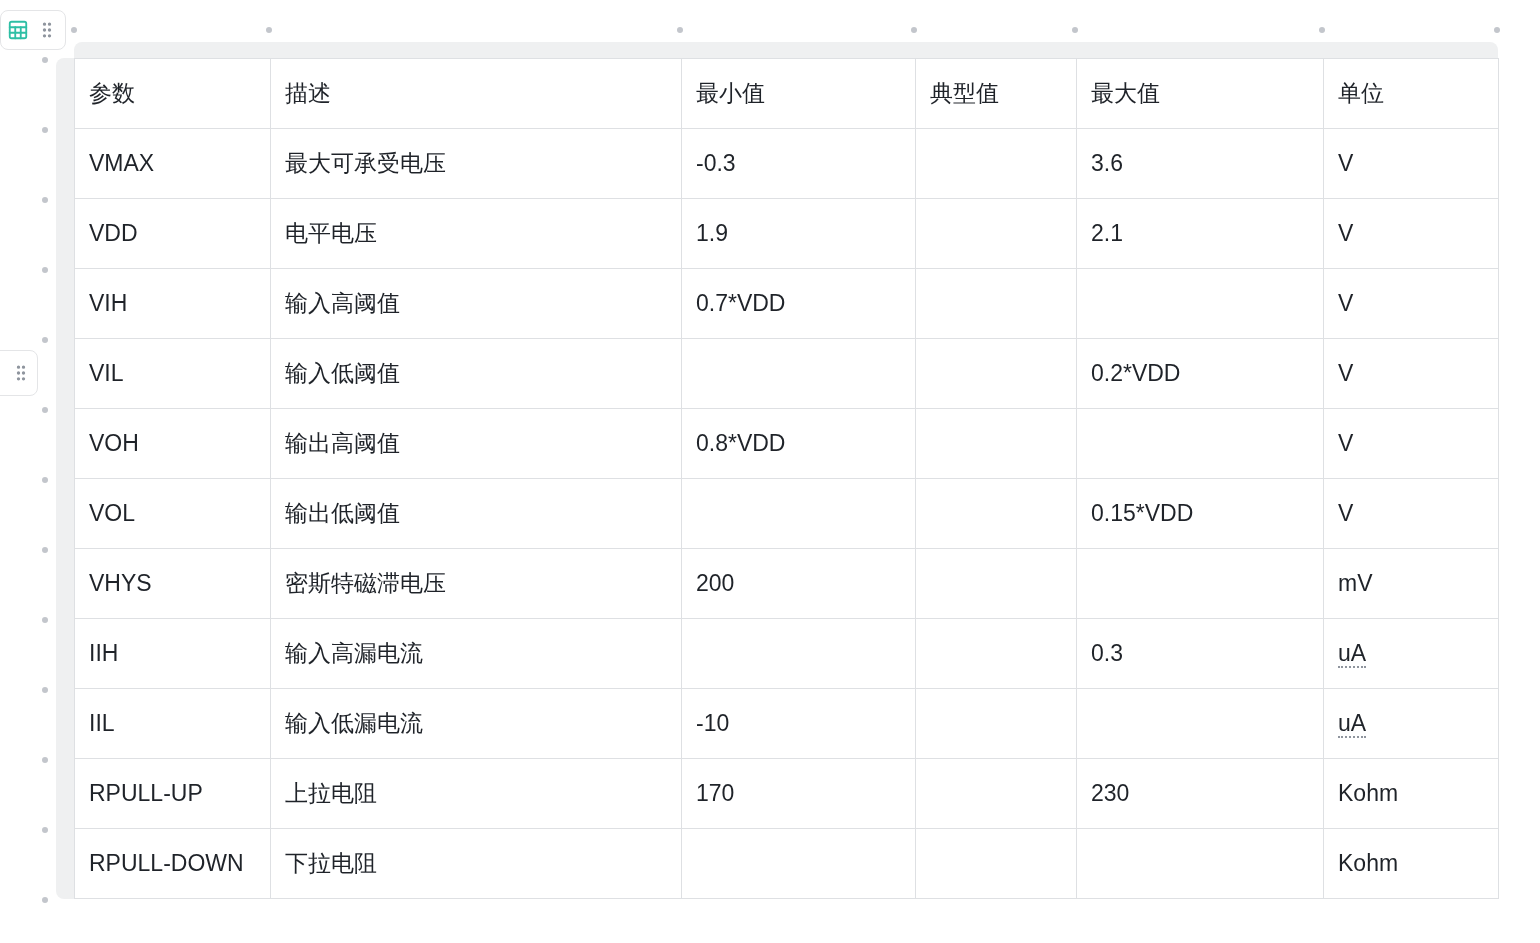 Image resolution: width=1540 pixels, height=943 pixels. What do you see at coordinates (1200, 233) in the screenshot?
I see `table-cell: 2.1` at bounding box center [1200, 233].